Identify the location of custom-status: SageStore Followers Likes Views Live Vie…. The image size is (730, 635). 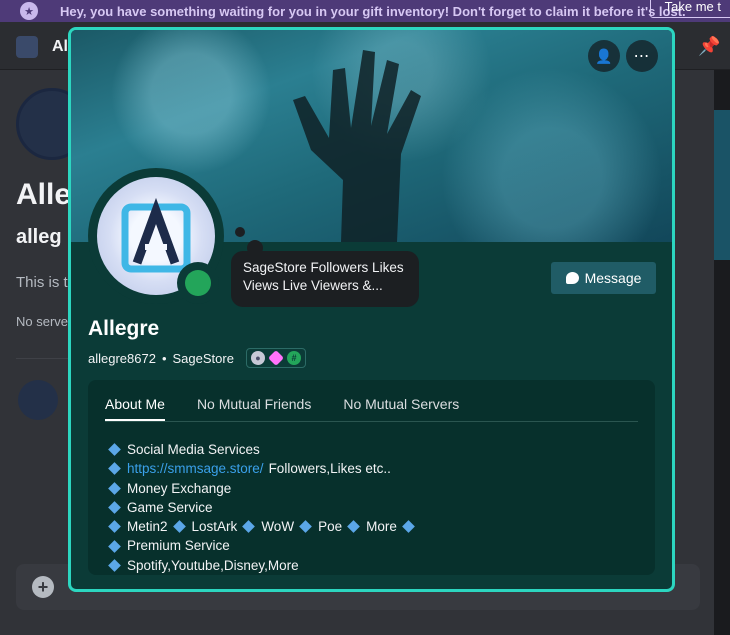
(325, 279).